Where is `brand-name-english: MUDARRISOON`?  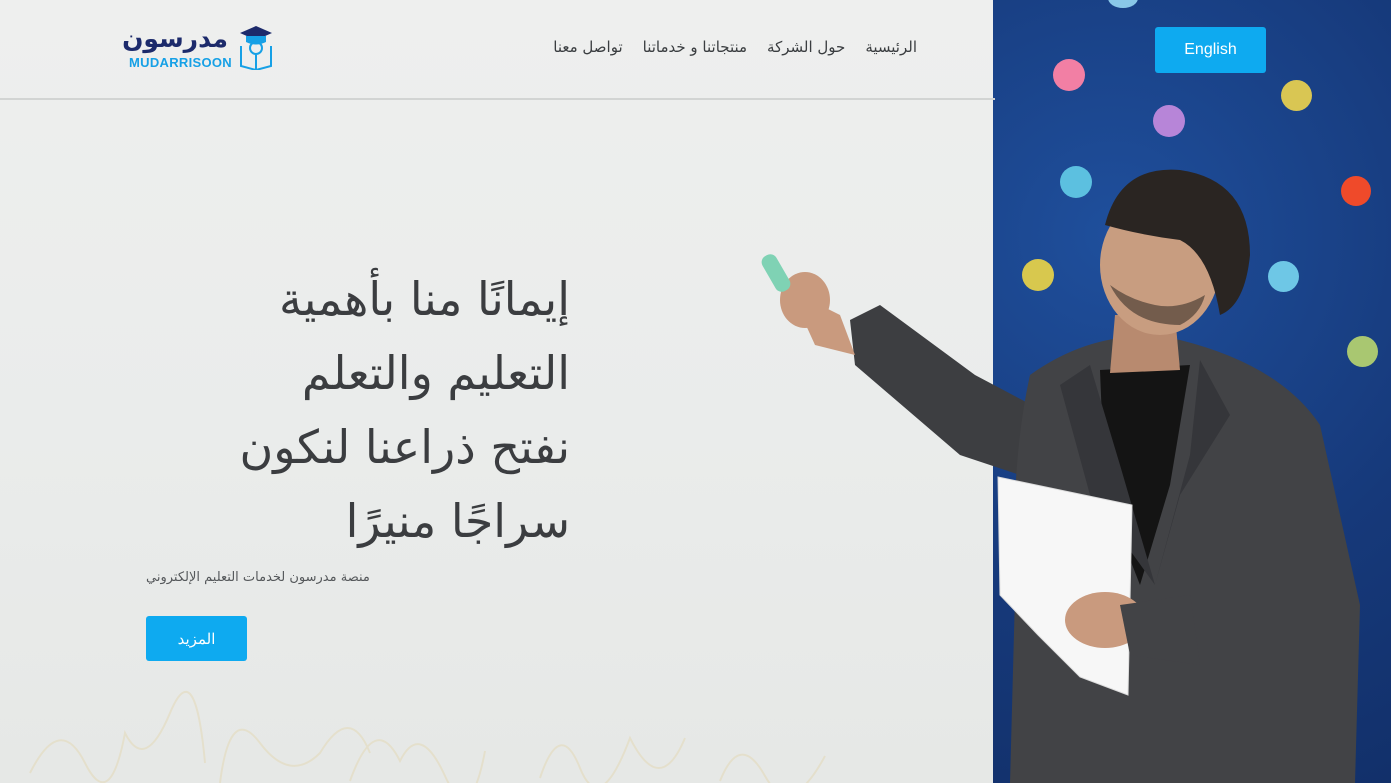
brand-name-english: MUDARRISOON is located at coordinates (180, 62).